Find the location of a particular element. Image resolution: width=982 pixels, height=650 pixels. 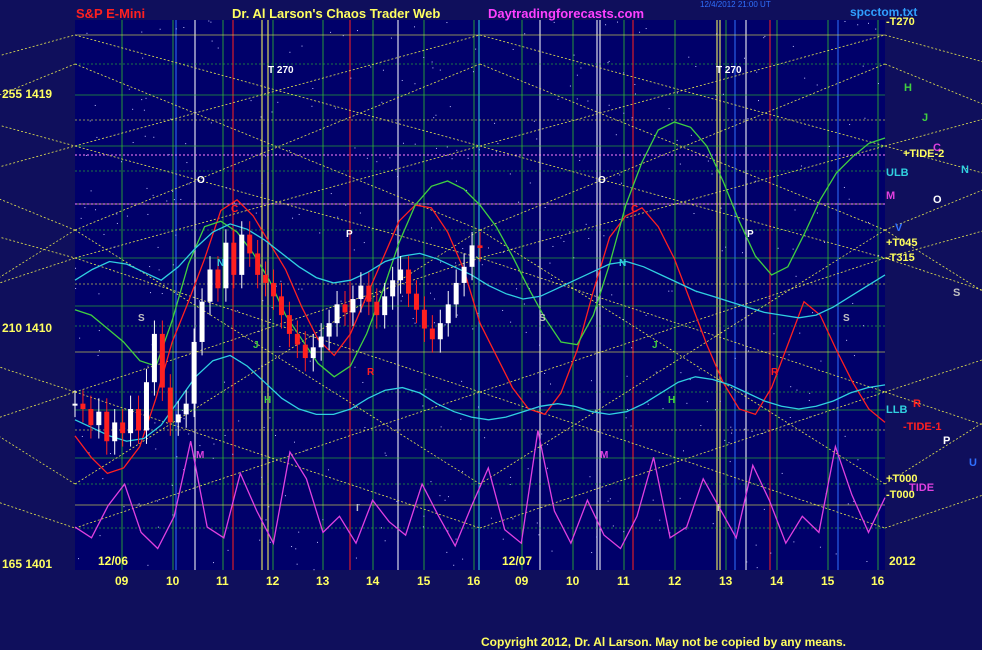

x-tick-label: 16 is located at coordinates (474, 581).